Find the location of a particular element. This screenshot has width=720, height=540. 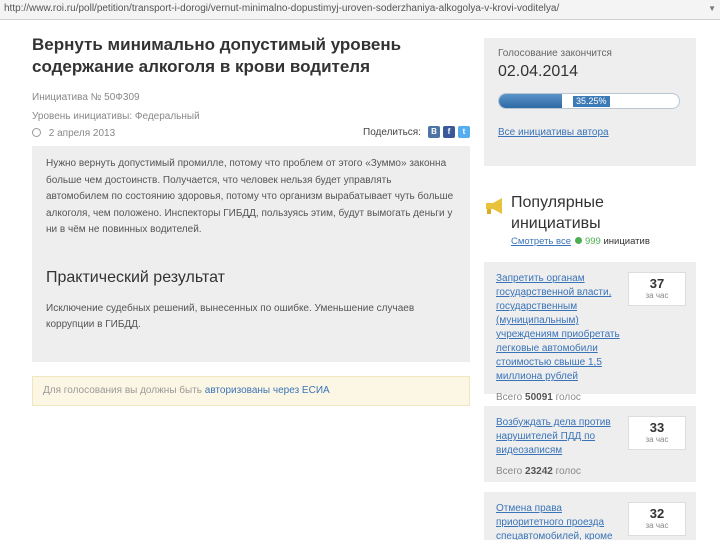

megaphone-icon is located at coordinates (494, 206).